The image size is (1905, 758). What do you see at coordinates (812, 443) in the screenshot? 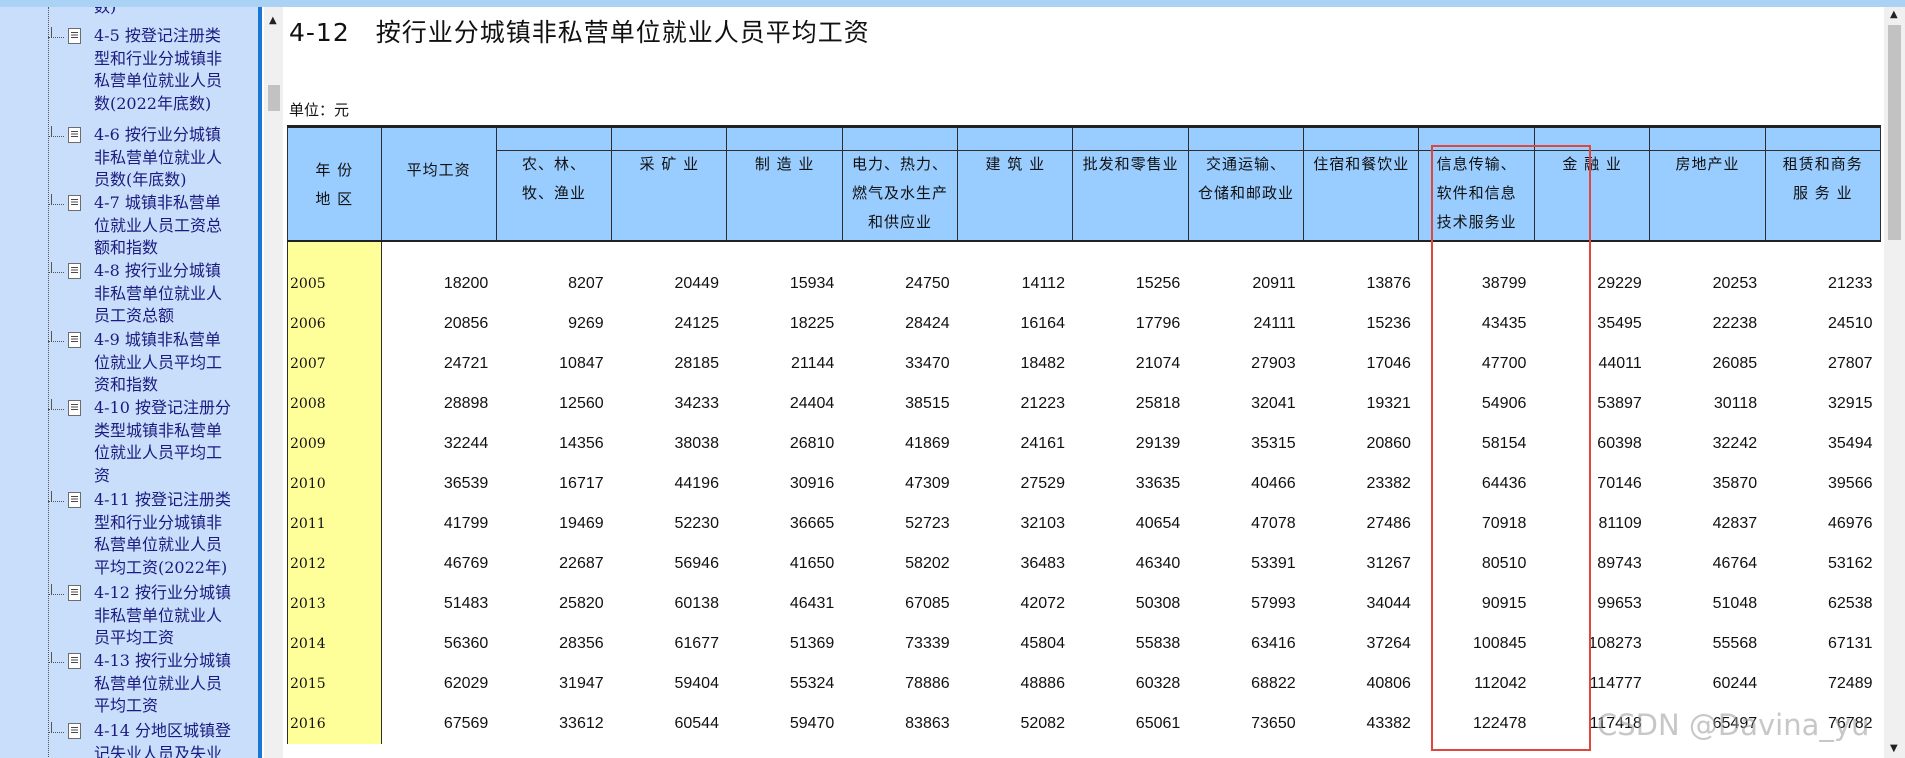
I see `value-cell: 26810` at bounding box center [812, 443].